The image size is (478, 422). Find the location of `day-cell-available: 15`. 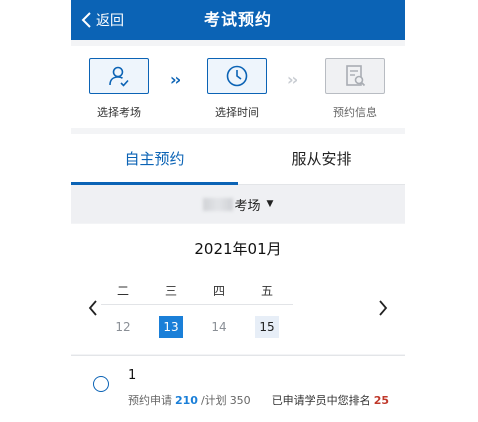

day-cell-available: 15 is located at coordinates (267, 327).